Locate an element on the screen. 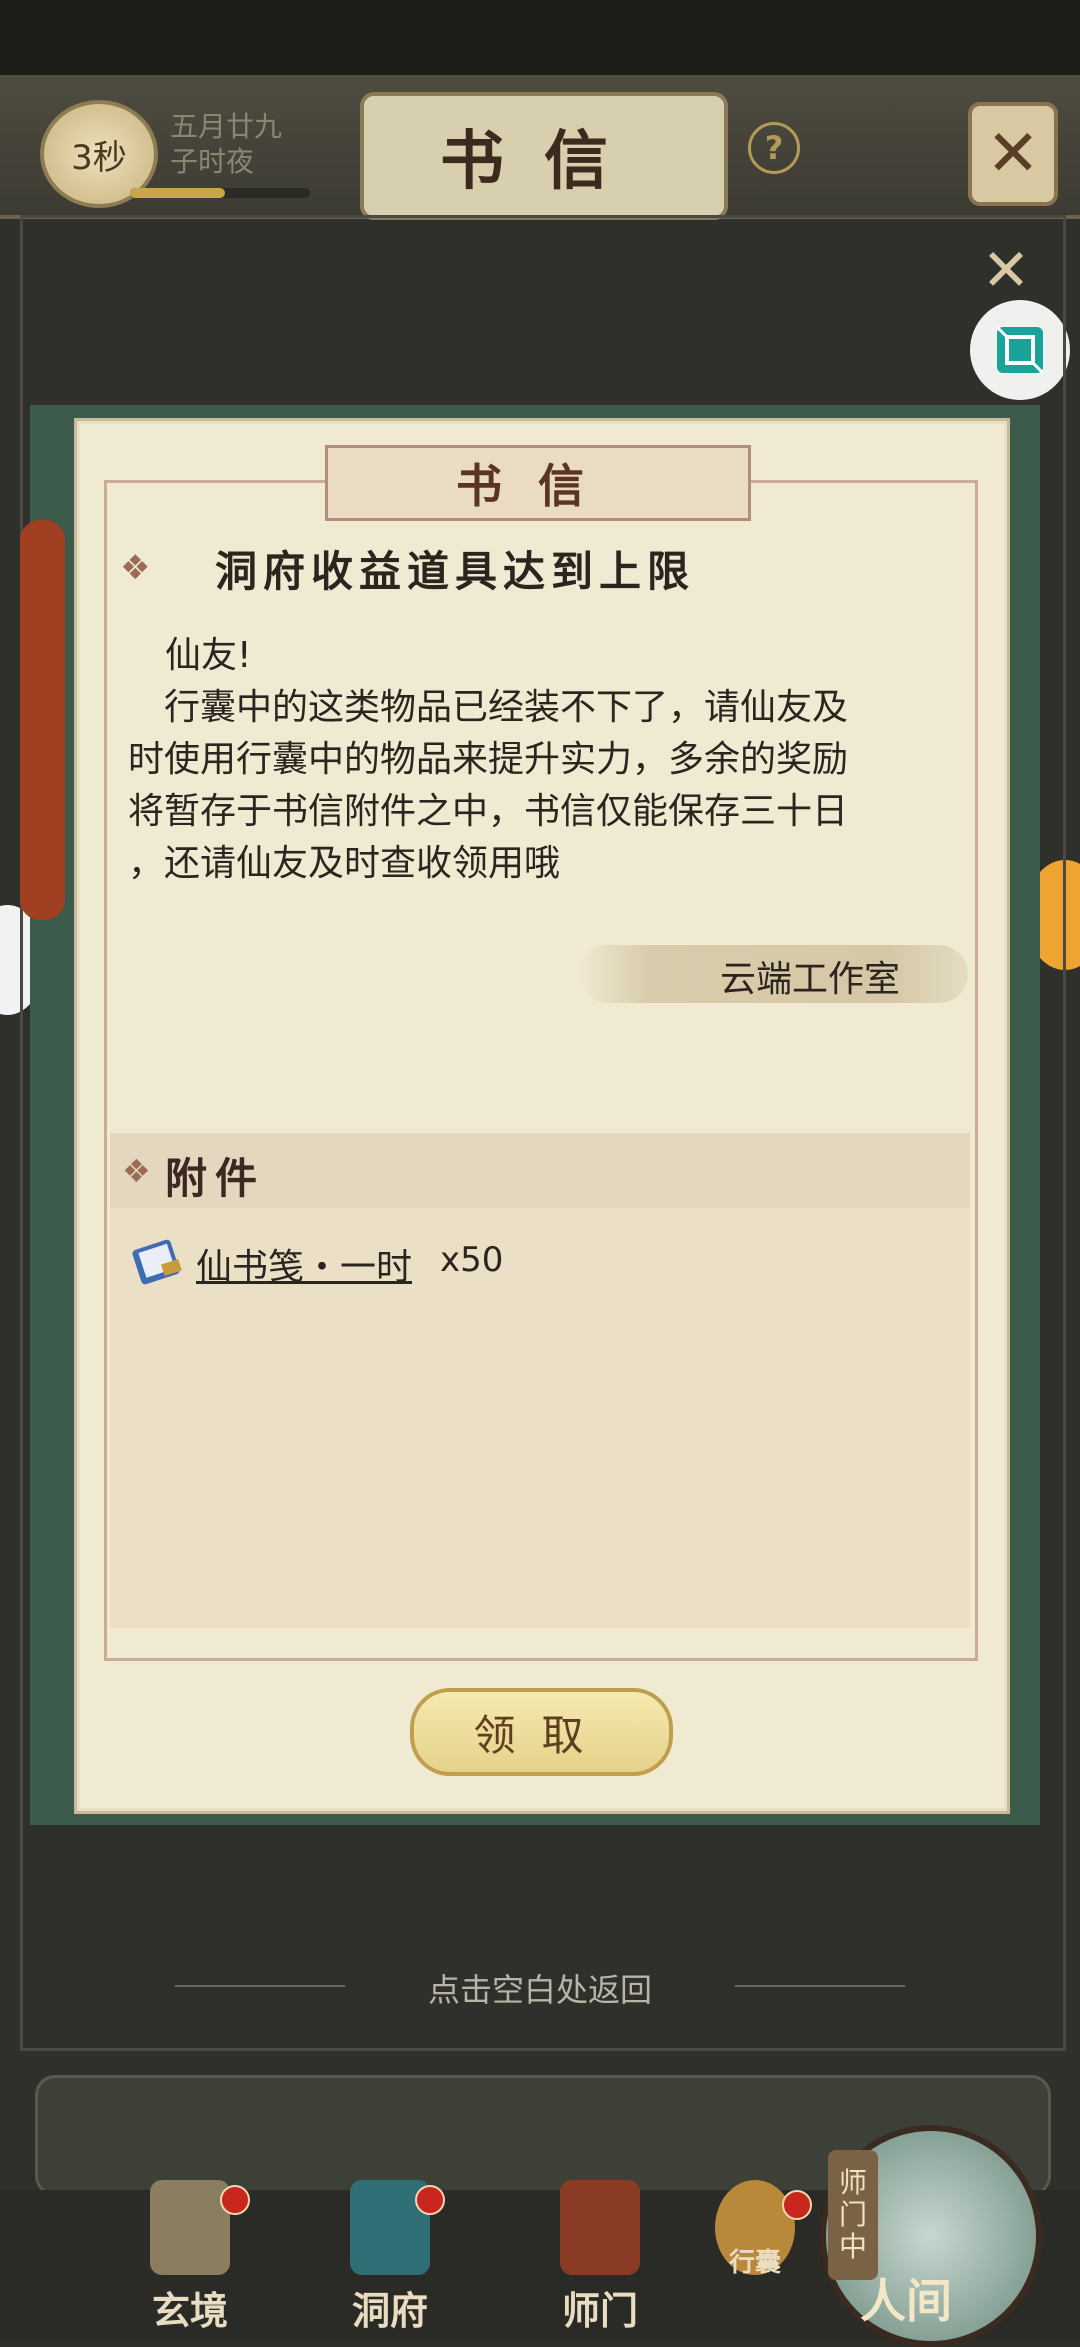 The image size is (1080, 2347). scroll-book-icon is located at coordinates (158, 1263).